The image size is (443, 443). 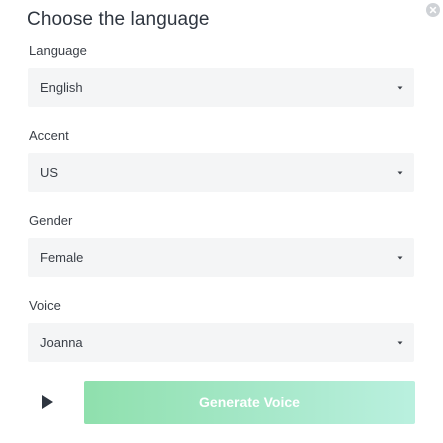 I want to click on accent-select: US, so click(x=221, y=172).